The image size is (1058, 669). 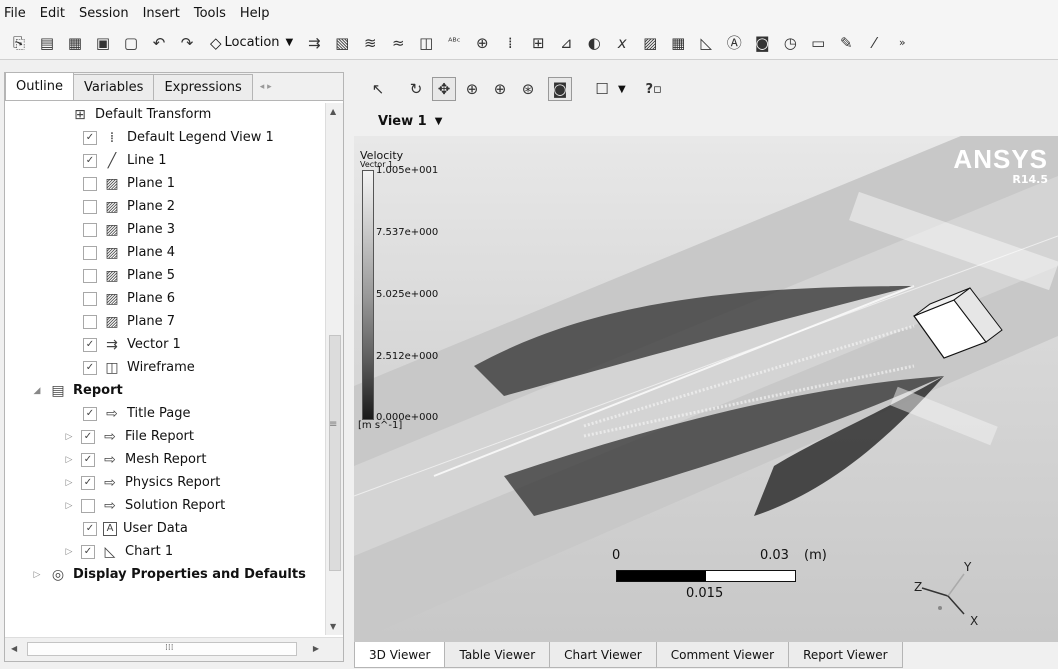 I want to click on zoom-box-icon: ⊕, so click(x=500, y=89).